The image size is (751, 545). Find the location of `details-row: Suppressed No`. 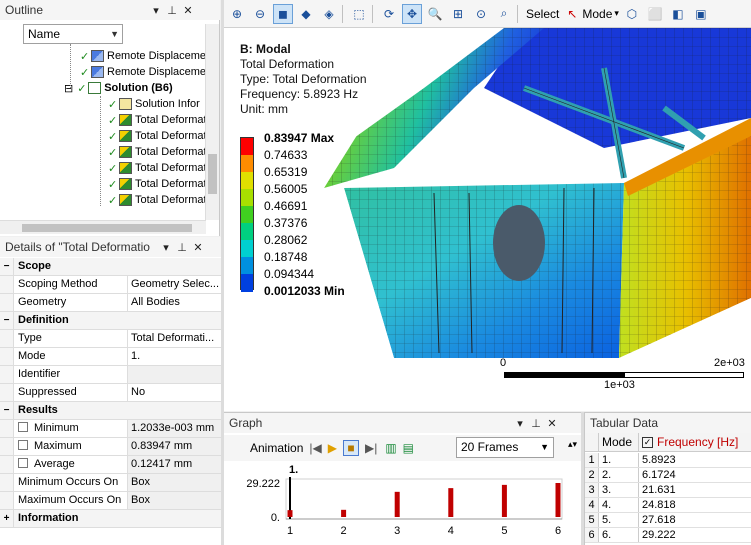

details-row: Suppressed No is located at coordinates (110, 393).